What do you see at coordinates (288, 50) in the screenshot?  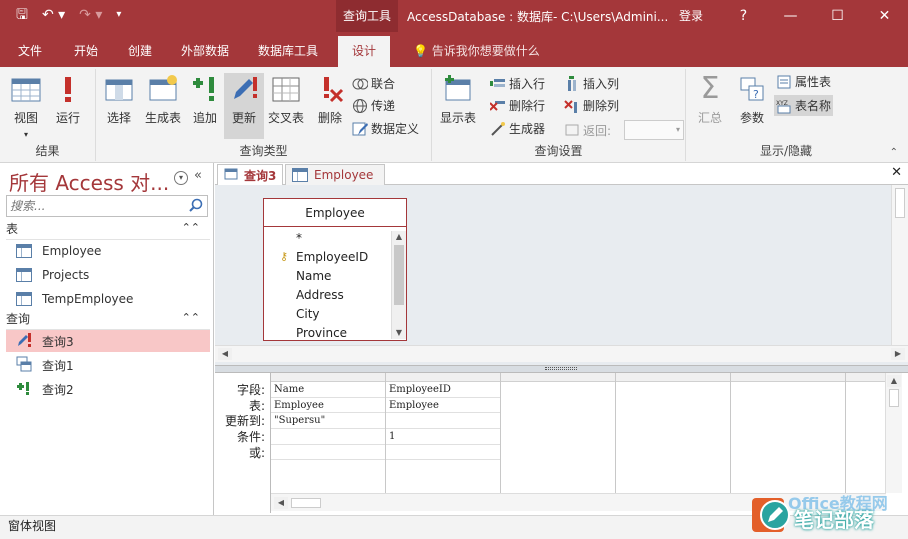 I see `tab-database-tools: 数据库工具` at bounding box center [288, 50].